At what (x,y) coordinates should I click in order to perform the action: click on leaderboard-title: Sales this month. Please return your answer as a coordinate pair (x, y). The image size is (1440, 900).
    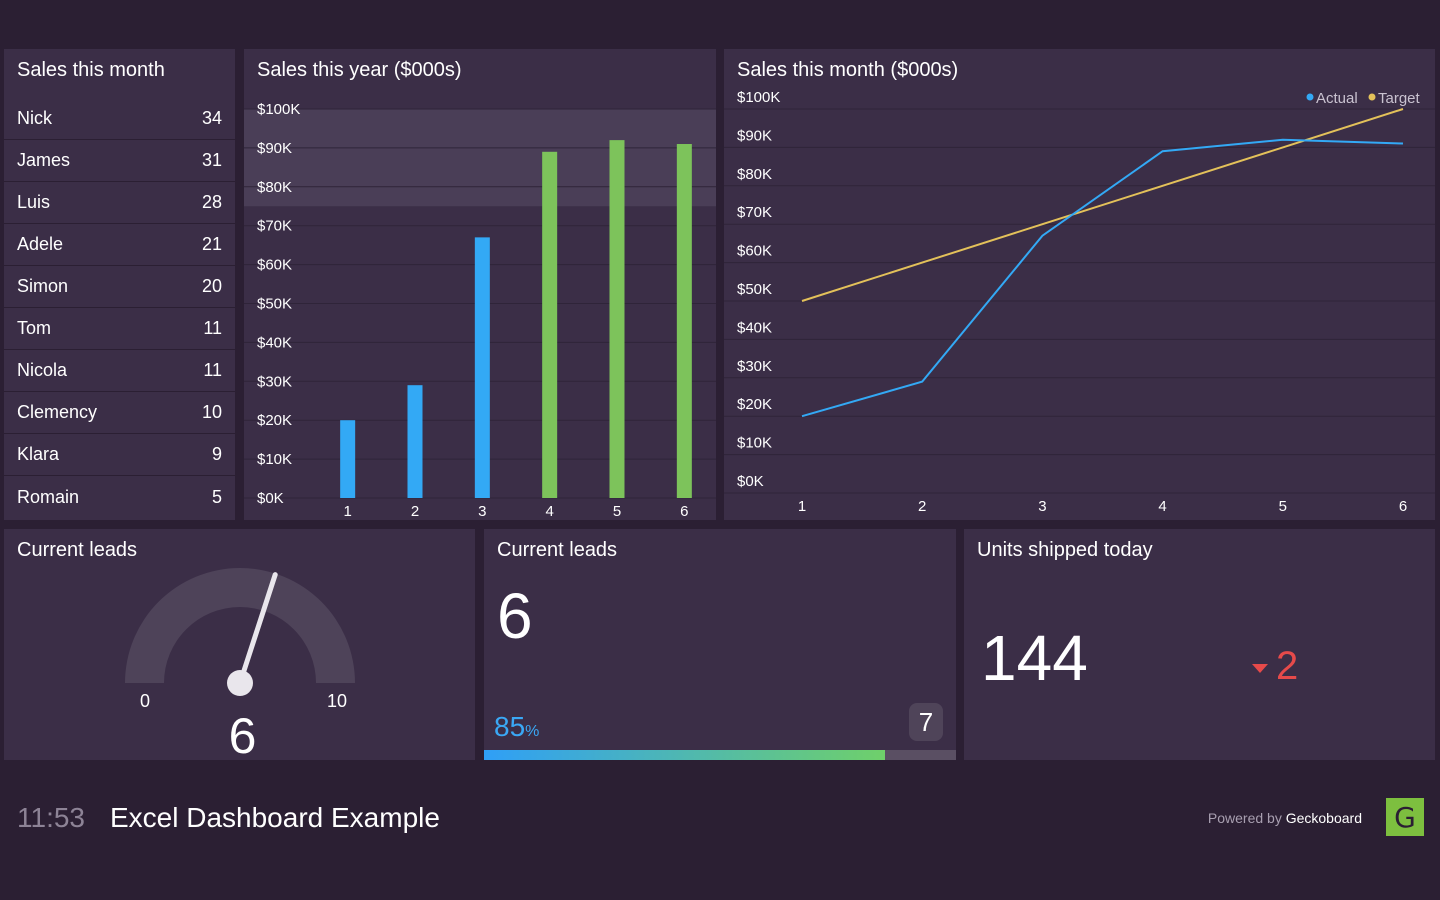
    Looking at the image, I should click on (91, 70).